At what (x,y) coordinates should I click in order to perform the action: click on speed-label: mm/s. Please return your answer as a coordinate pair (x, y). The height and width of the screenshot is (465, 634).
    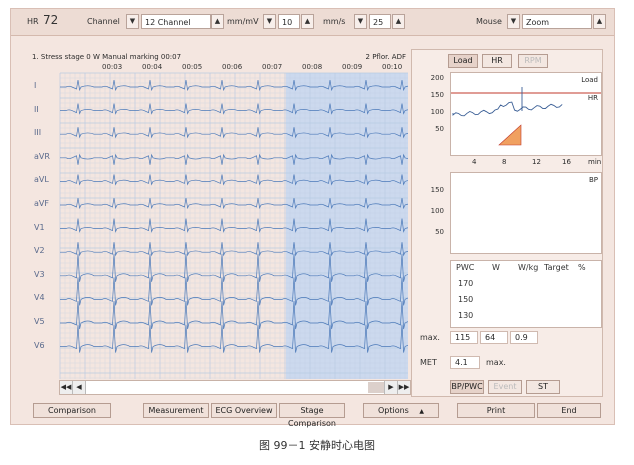
    Looking at the image, I should click on (334, 21).